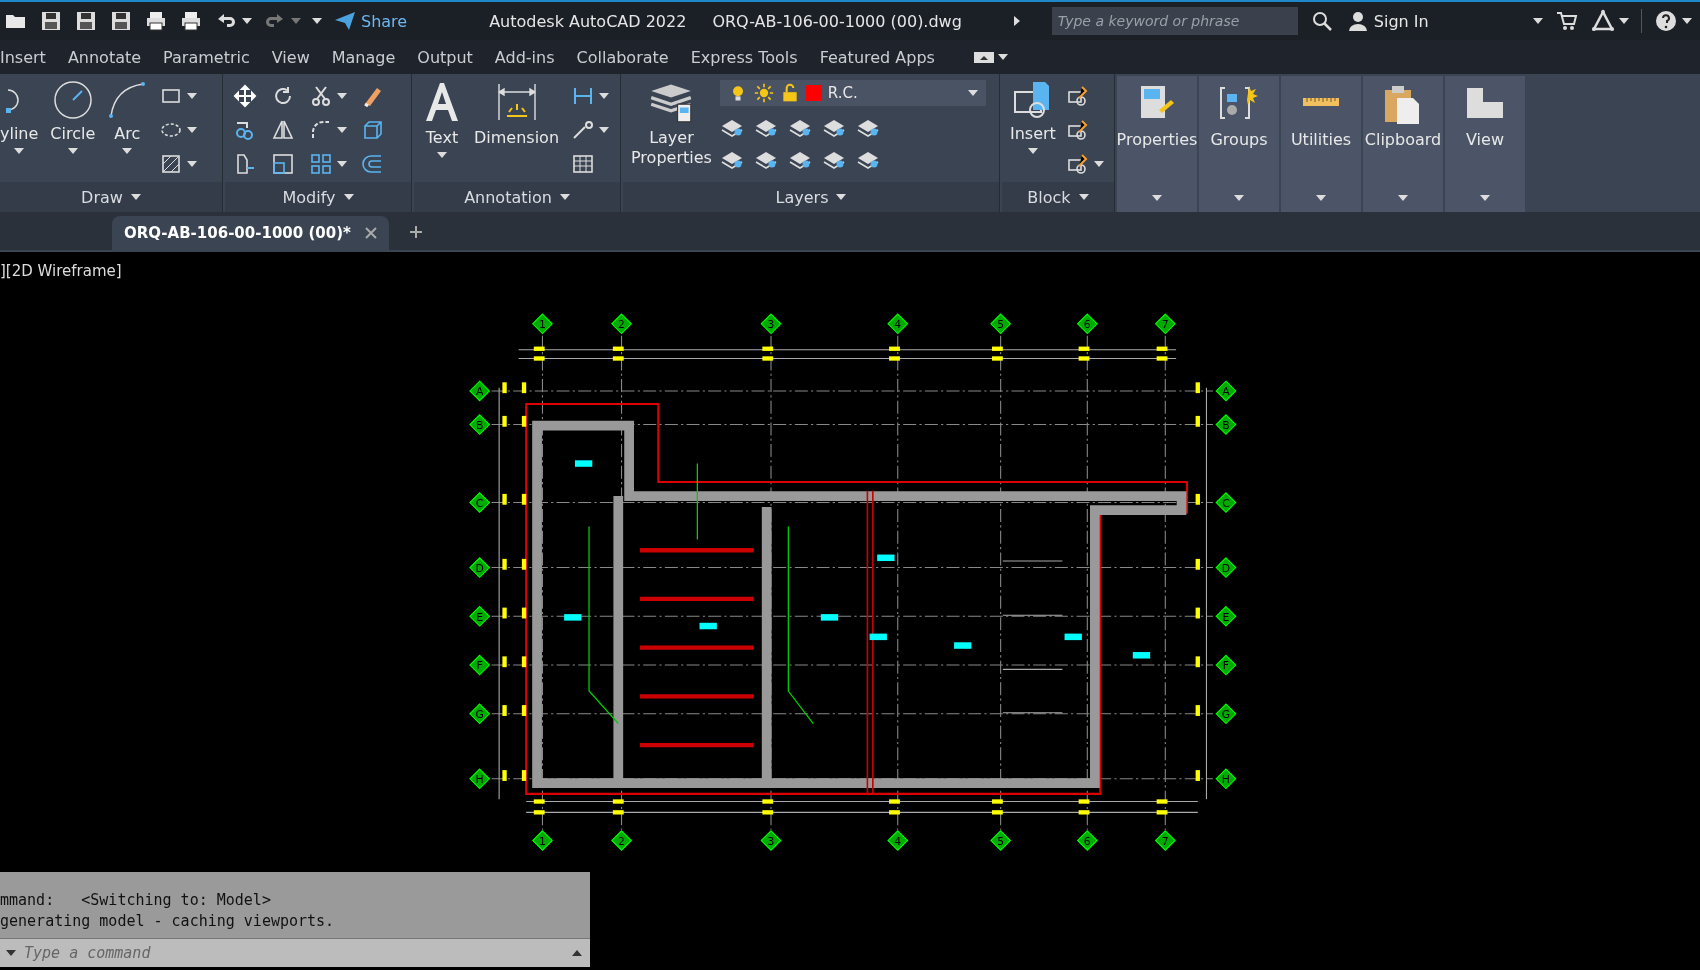 The image size is (1700, 970). What do you see at coordinates (837, 21) in the screenshot?
I see `file-name: ORQ-AB-106-00-1000 (00).dwg` at bounding box center [837, 21].